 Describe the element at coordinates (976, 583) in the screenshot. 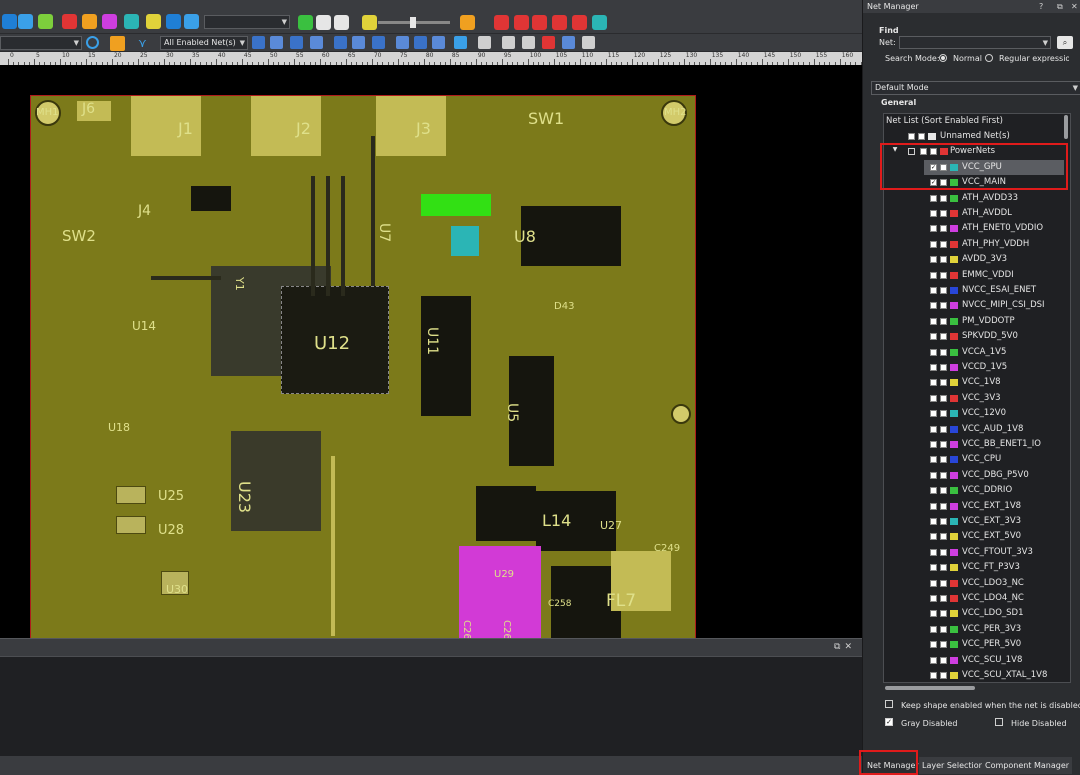

I see `net-row: VCC_LDO3_NC` at that location.